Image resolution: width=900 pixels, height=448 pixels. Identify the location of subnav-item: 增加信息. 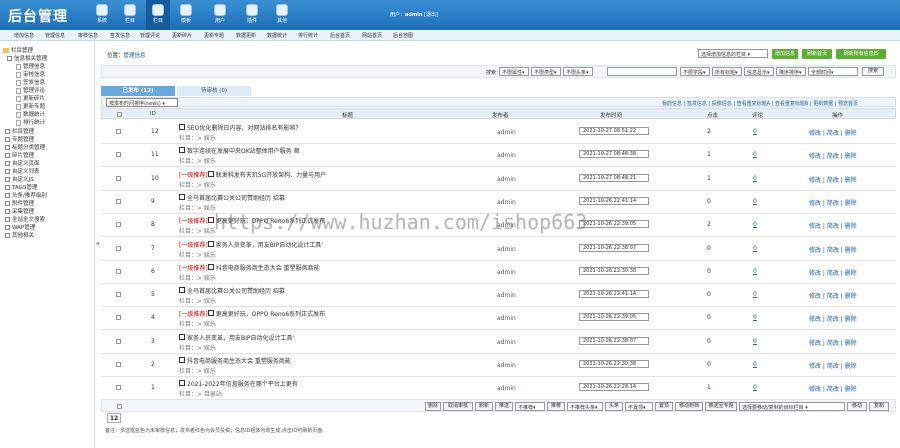
(24, 35).